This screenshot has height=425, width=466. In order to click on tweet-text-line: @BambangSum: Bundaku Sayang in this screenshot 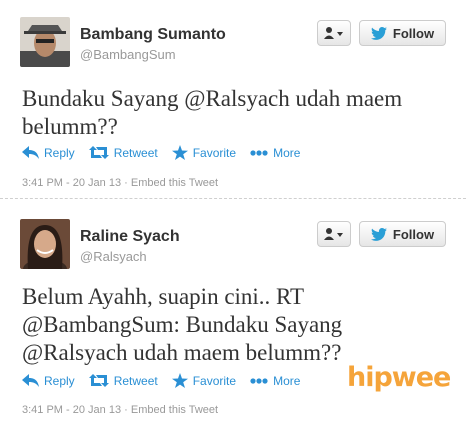, I will do `click(182, 324)`.